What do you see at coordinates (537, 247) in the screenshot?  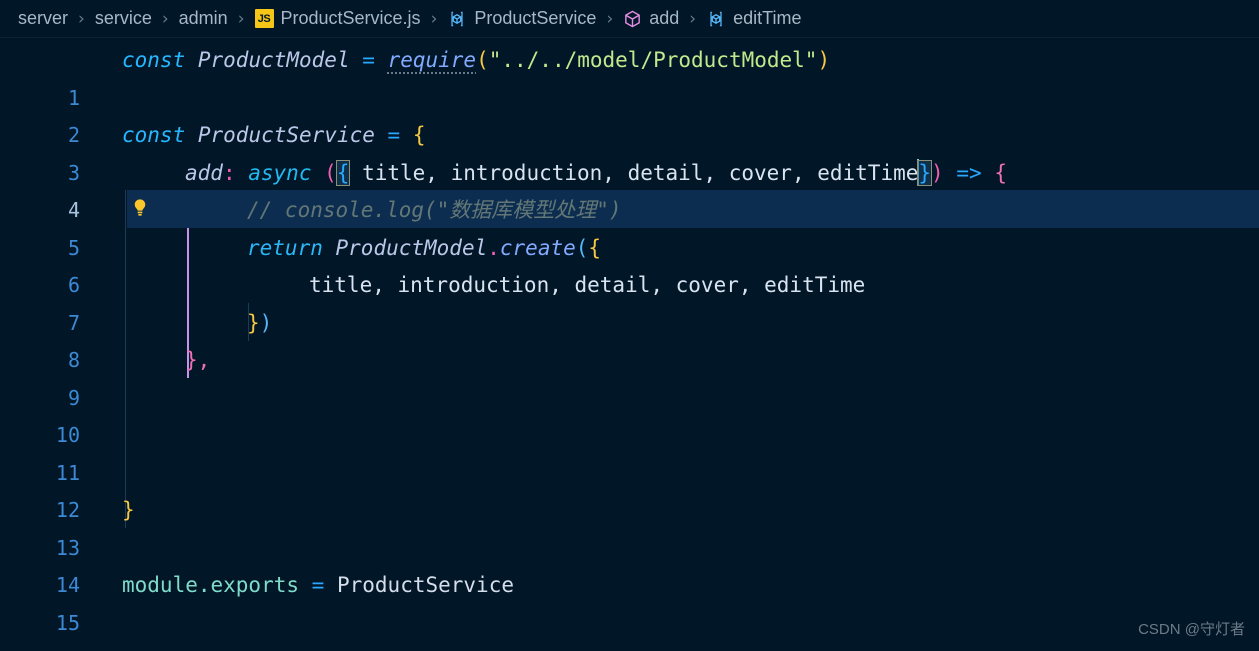 I see `token-method-create: create` at bounding box center [537, 247].